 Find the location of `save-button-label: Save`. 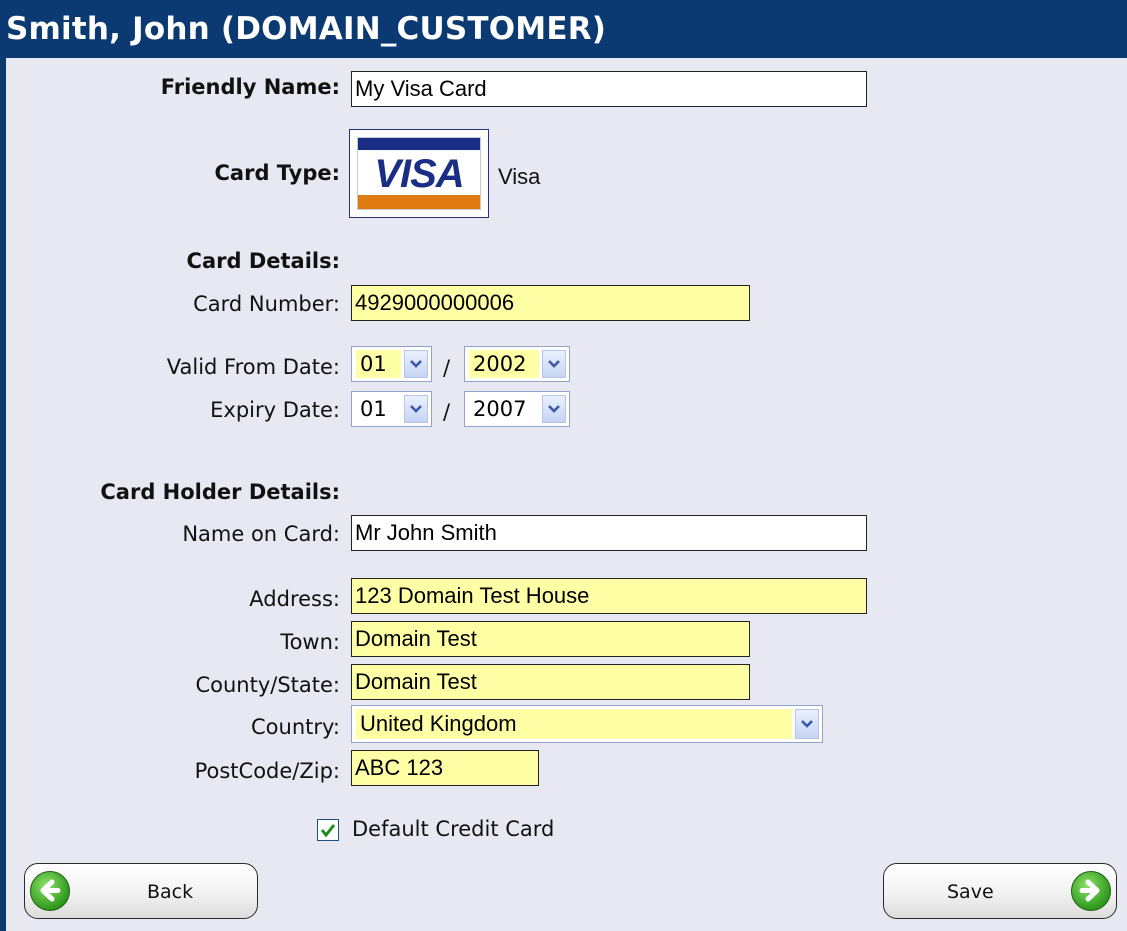

save-button-label: Save is located at coordinates (970, 892).